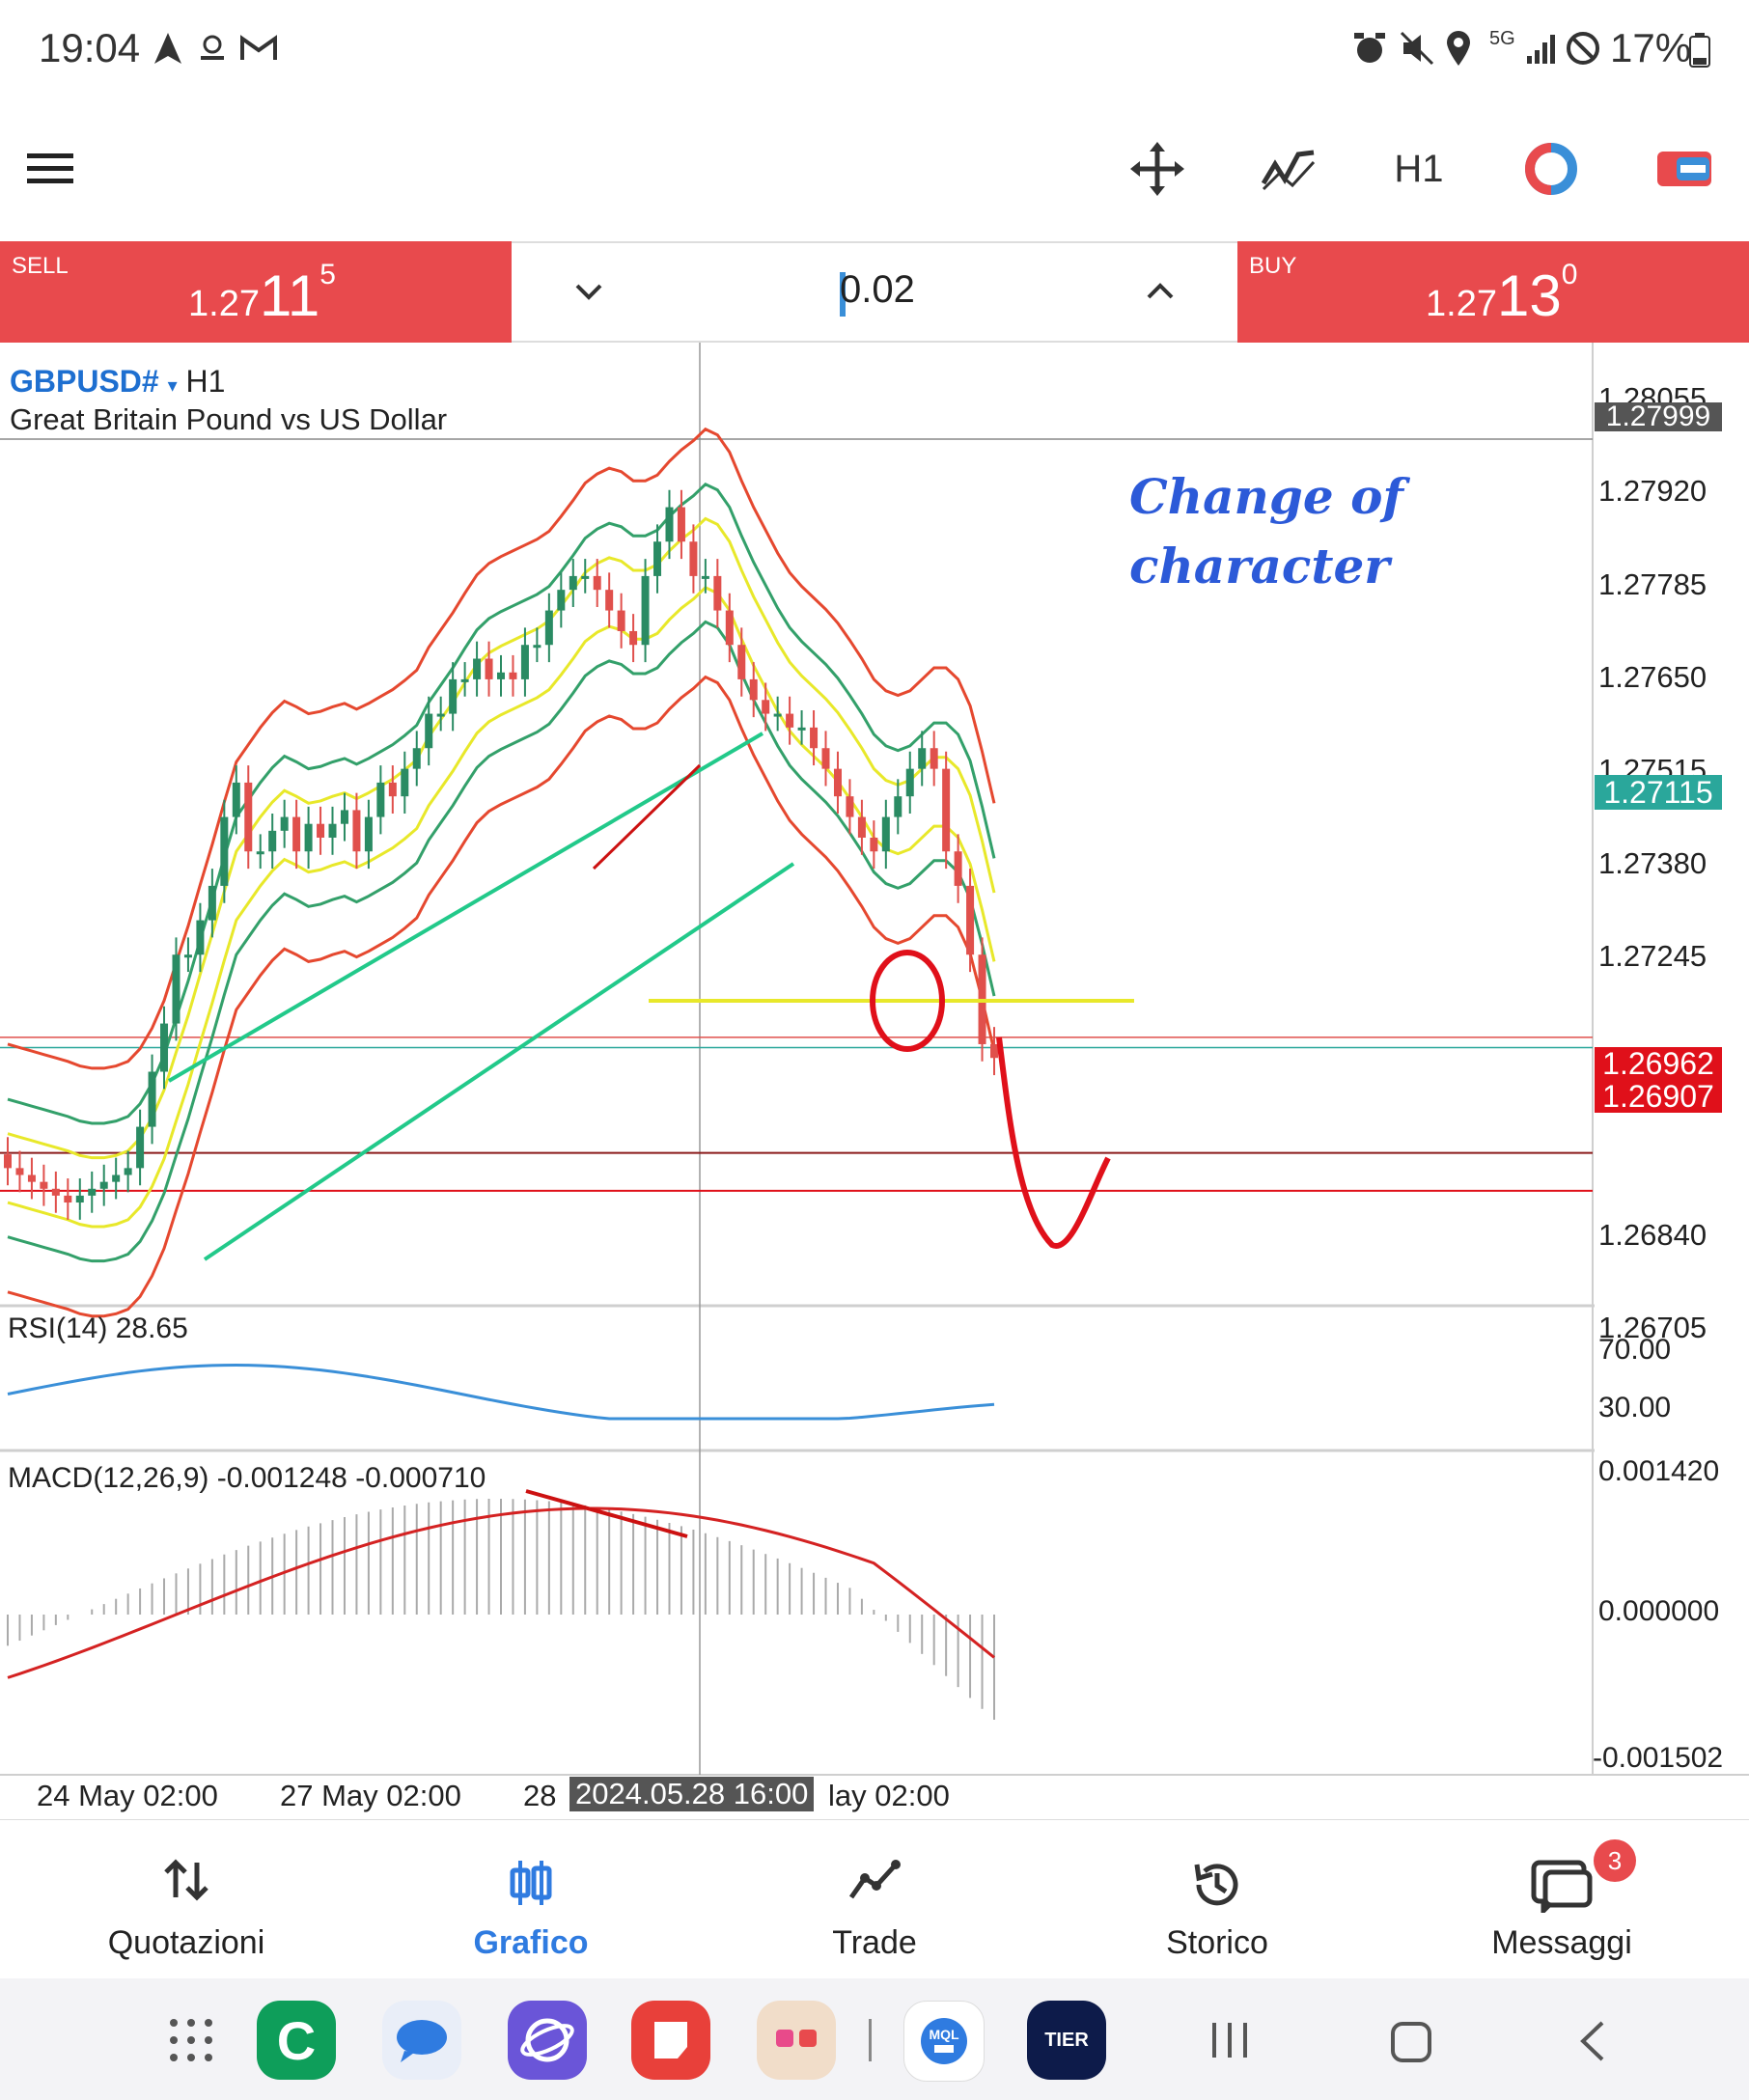 This screenshot has height=2100, width=1749. Describe the element at coordinates (1652, 583) in the screenshot. I see `price-tick-label: 1.27785` at that location.